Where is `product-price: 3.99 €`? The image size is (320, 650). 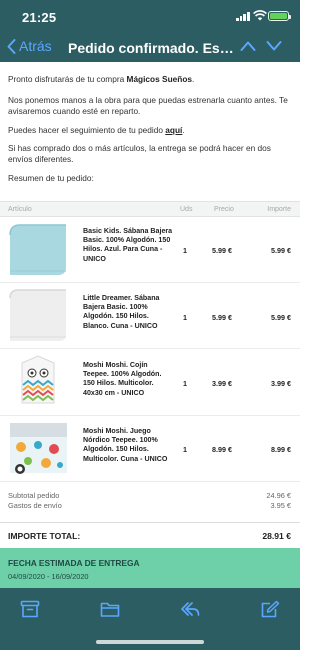 product-price: 3.99 € is located at coordinates (222, 383).